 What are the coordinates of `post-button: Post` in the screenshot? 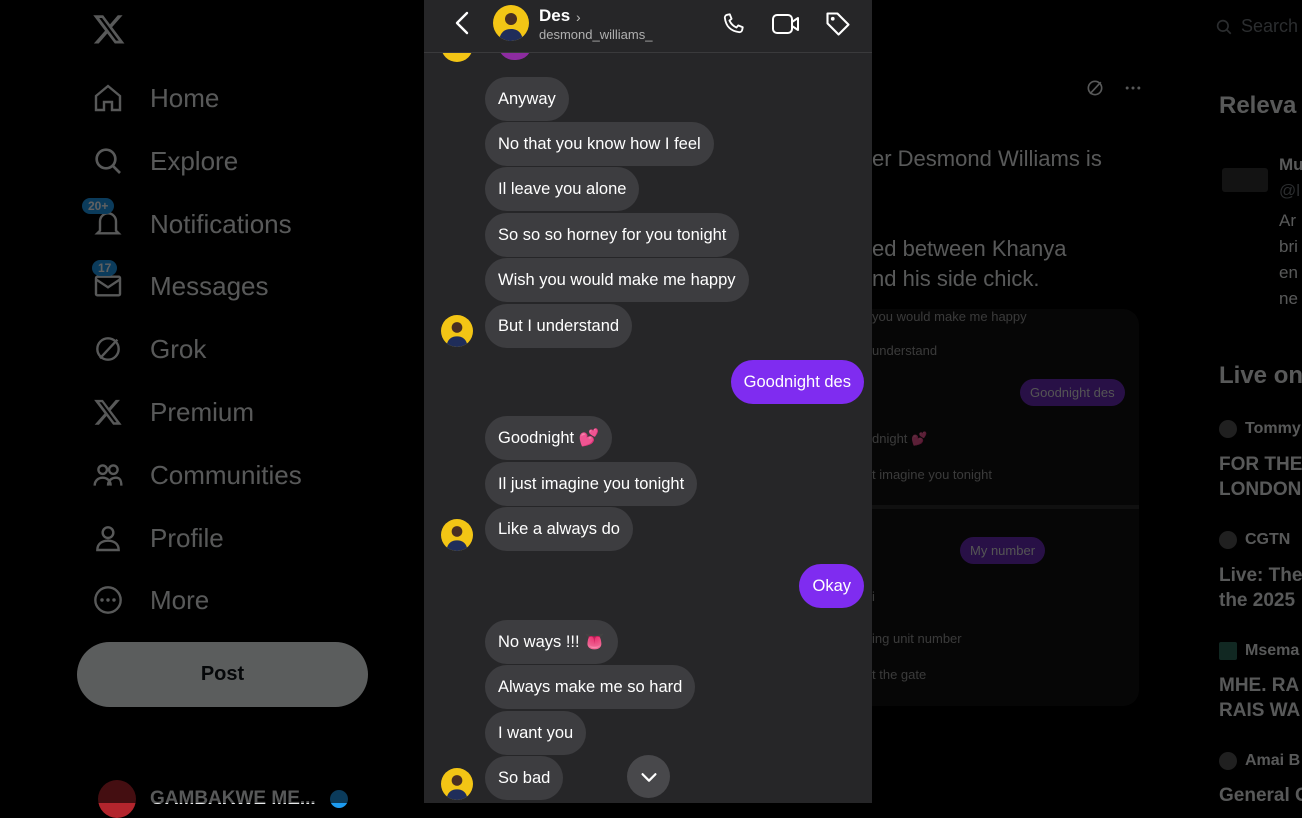 It's located at (222, 674).